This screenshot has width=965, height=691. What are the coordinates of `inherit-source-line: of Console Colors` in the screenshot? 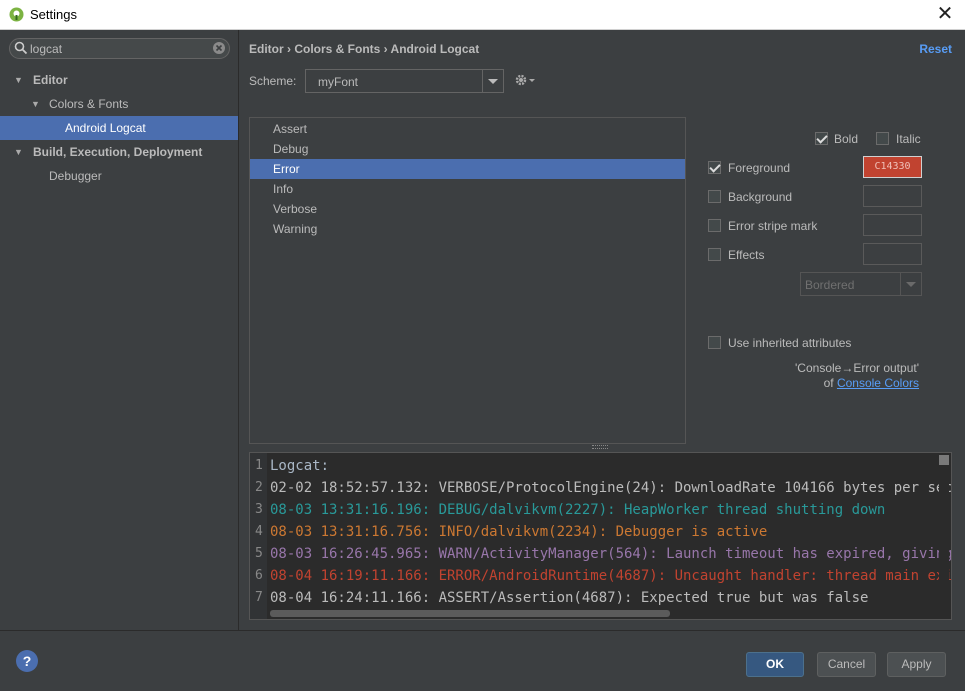 It's located at (871, 383).